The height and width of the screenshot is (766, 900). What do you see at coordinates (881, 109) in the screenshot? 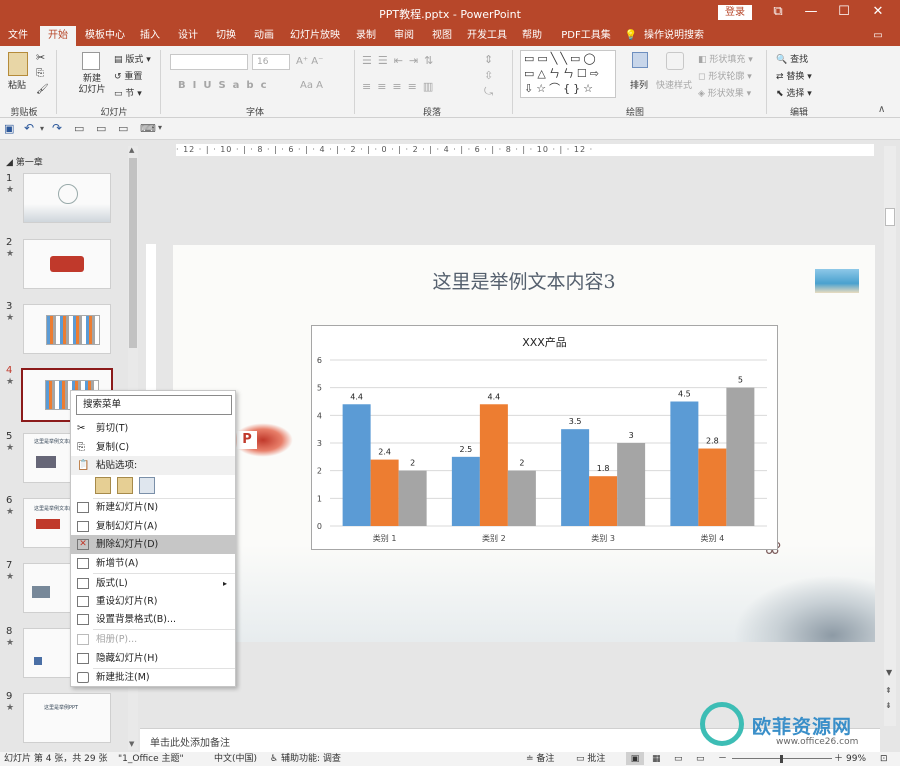
I see `collapse-ribbon-icon: ∧` at bounding box center [881, 109].